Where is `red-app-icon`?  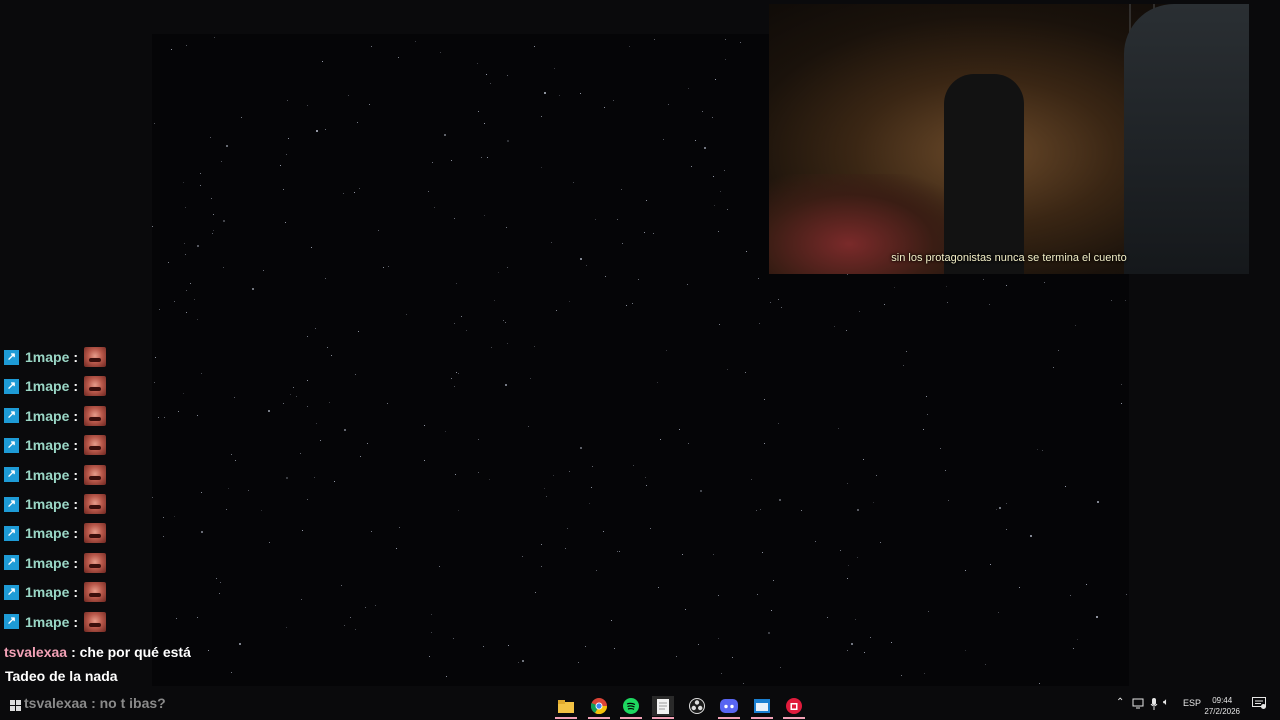
red-app-icon is located at coordinates (794, 707).